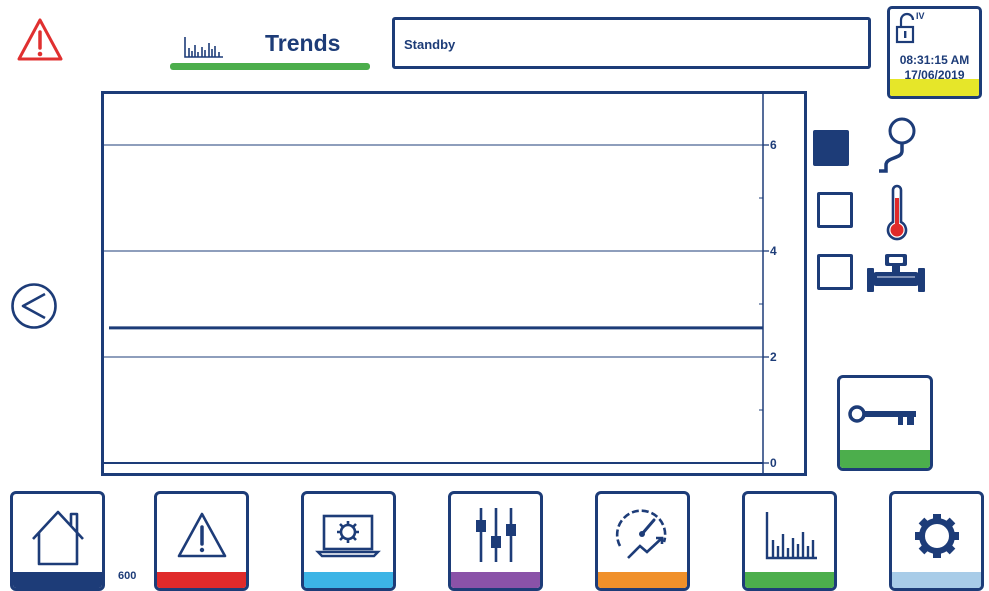  What do you see at coordinates (937, 536) in the screenshot?
I see `gear-icon` at bounding box center [937, 536].